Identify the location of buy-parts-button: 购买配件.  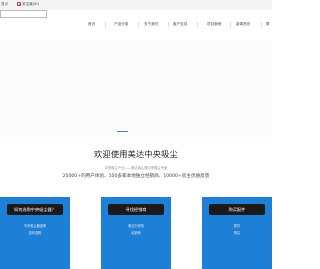
(237, 209).